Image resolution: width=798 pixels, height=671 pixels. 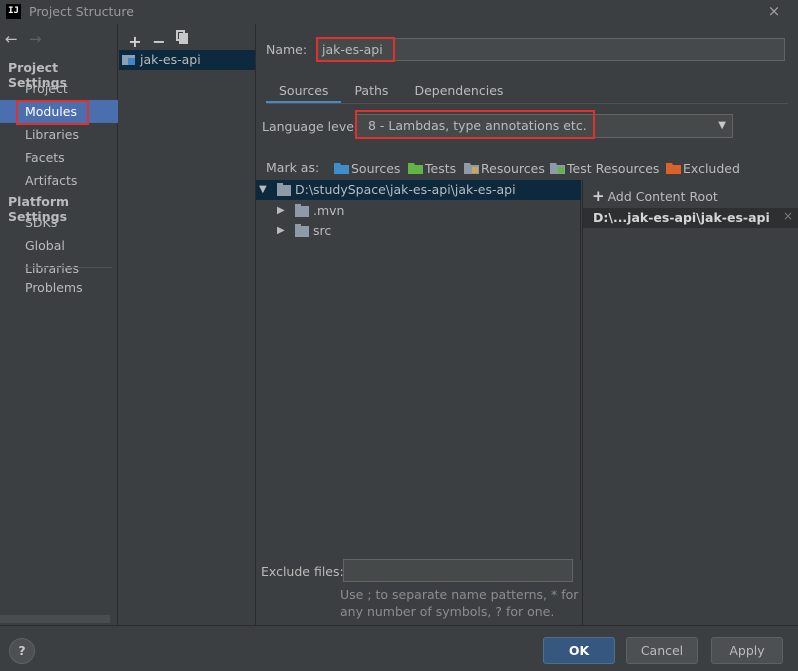 I want to click on mark-as-label: Mark as:, so click(x=293, y=167).